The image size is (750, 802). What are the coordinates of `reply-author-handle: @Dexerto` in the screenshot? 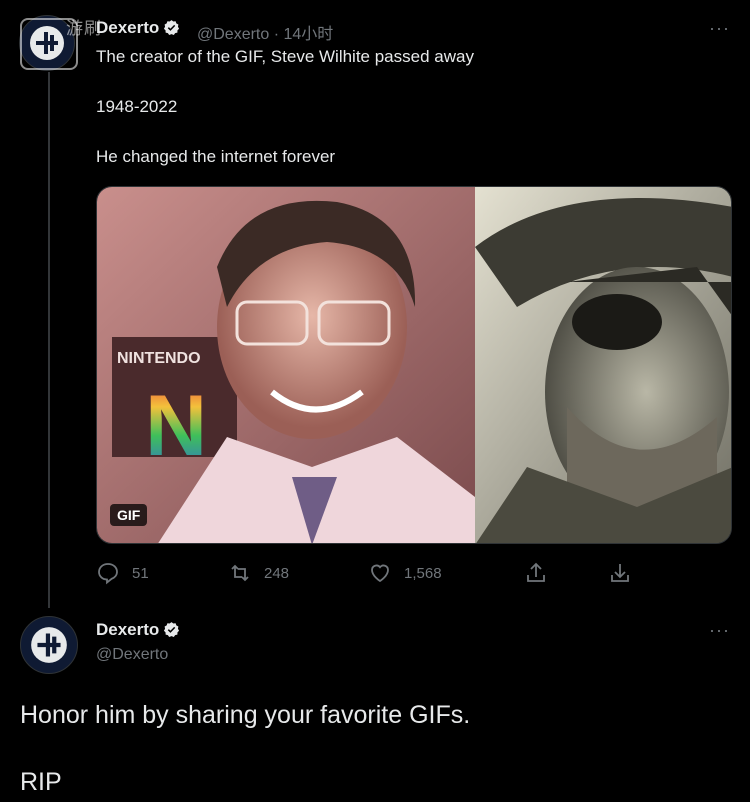 It's located at (132, 655).